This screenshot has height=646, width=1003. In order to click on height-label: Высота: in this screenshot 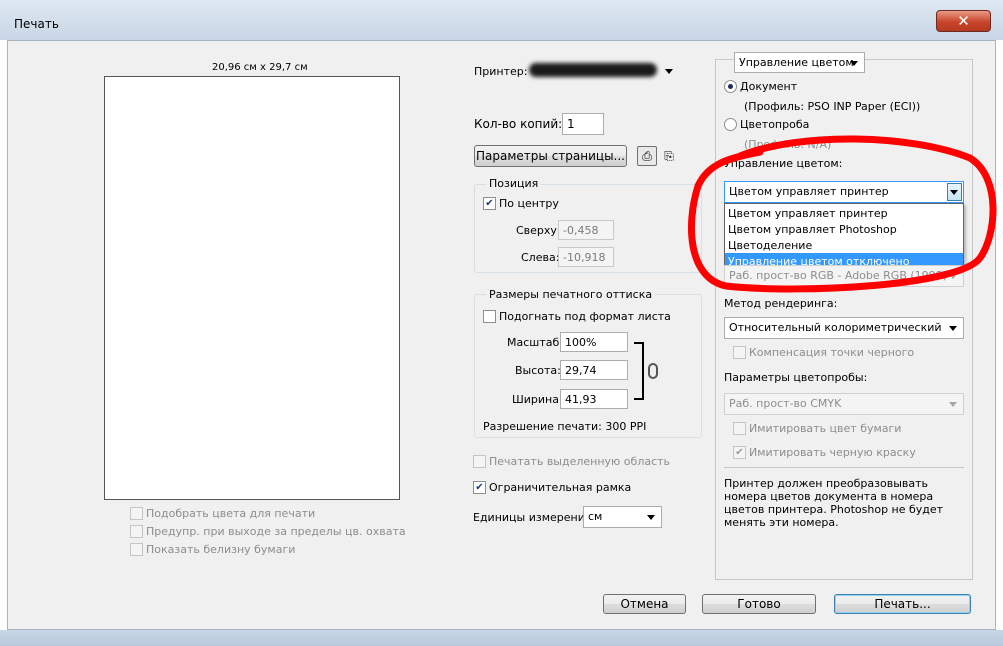, I will do `click(538, 370)`.